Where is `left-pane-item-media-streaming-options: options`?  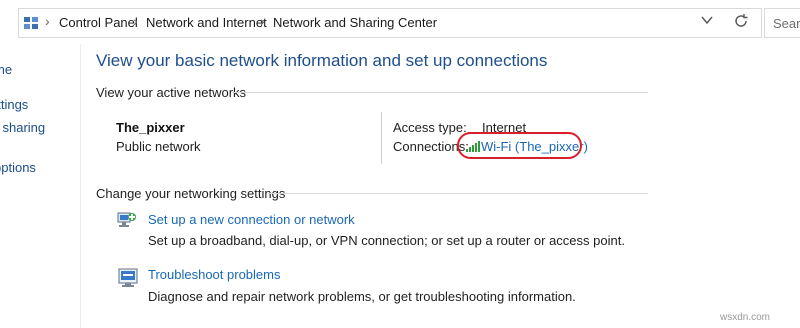
left-pane-item-media-streaming-options: options is located at coordinates (18, 167).